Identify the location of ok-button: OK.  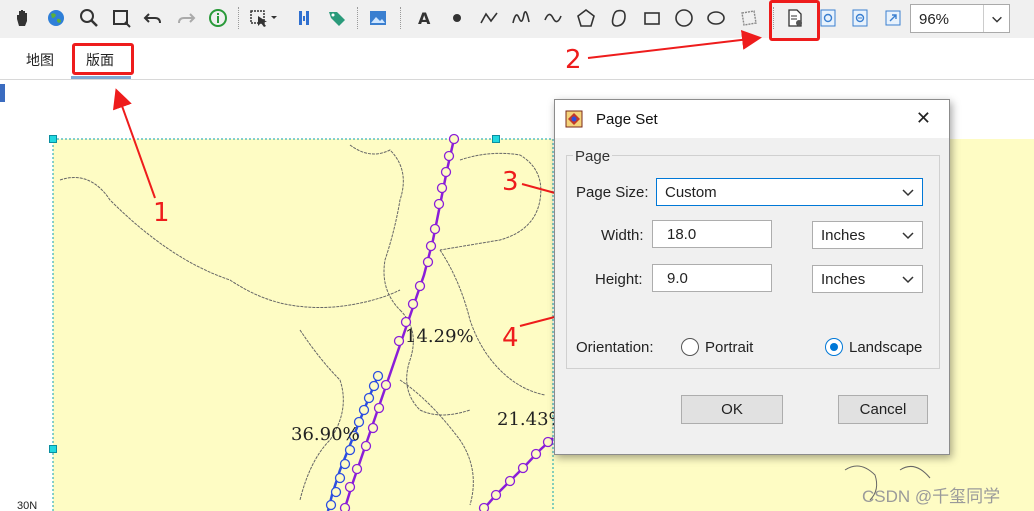
(732, 409).